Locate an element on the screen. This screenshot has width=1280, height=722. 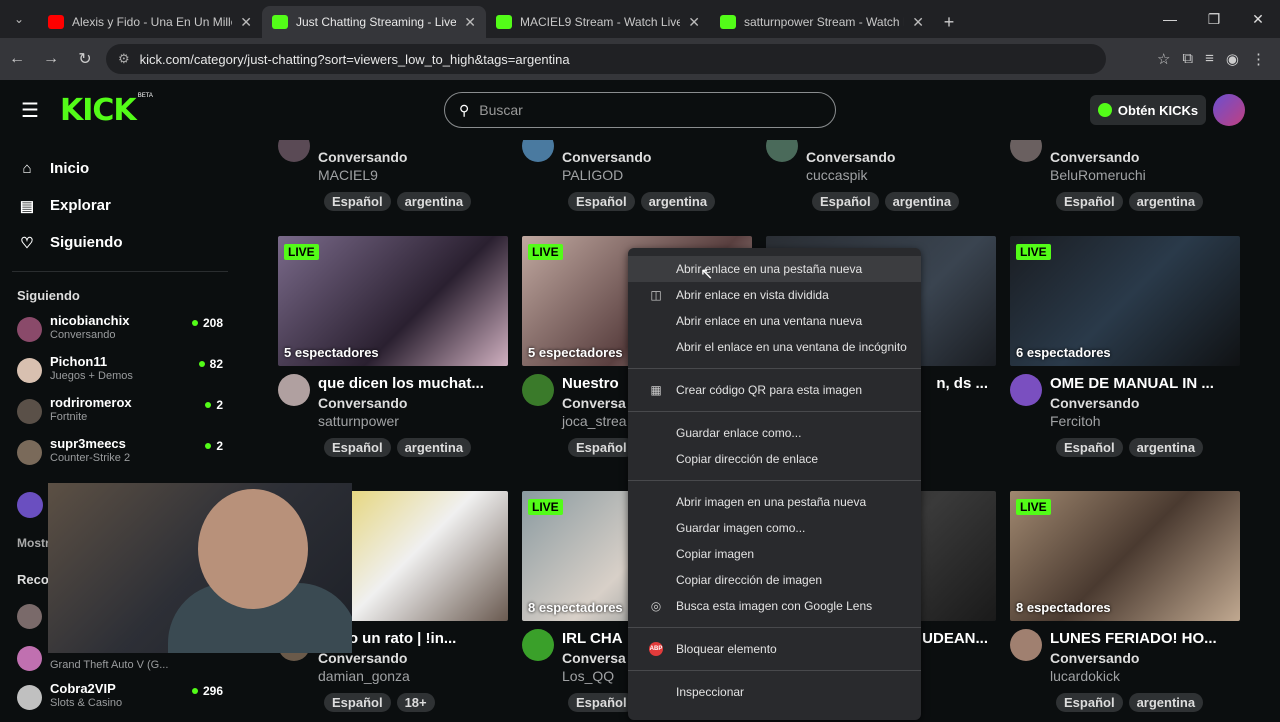
following-channel: nicobianchix Conversando 208 is located at coordinates (120, 333).